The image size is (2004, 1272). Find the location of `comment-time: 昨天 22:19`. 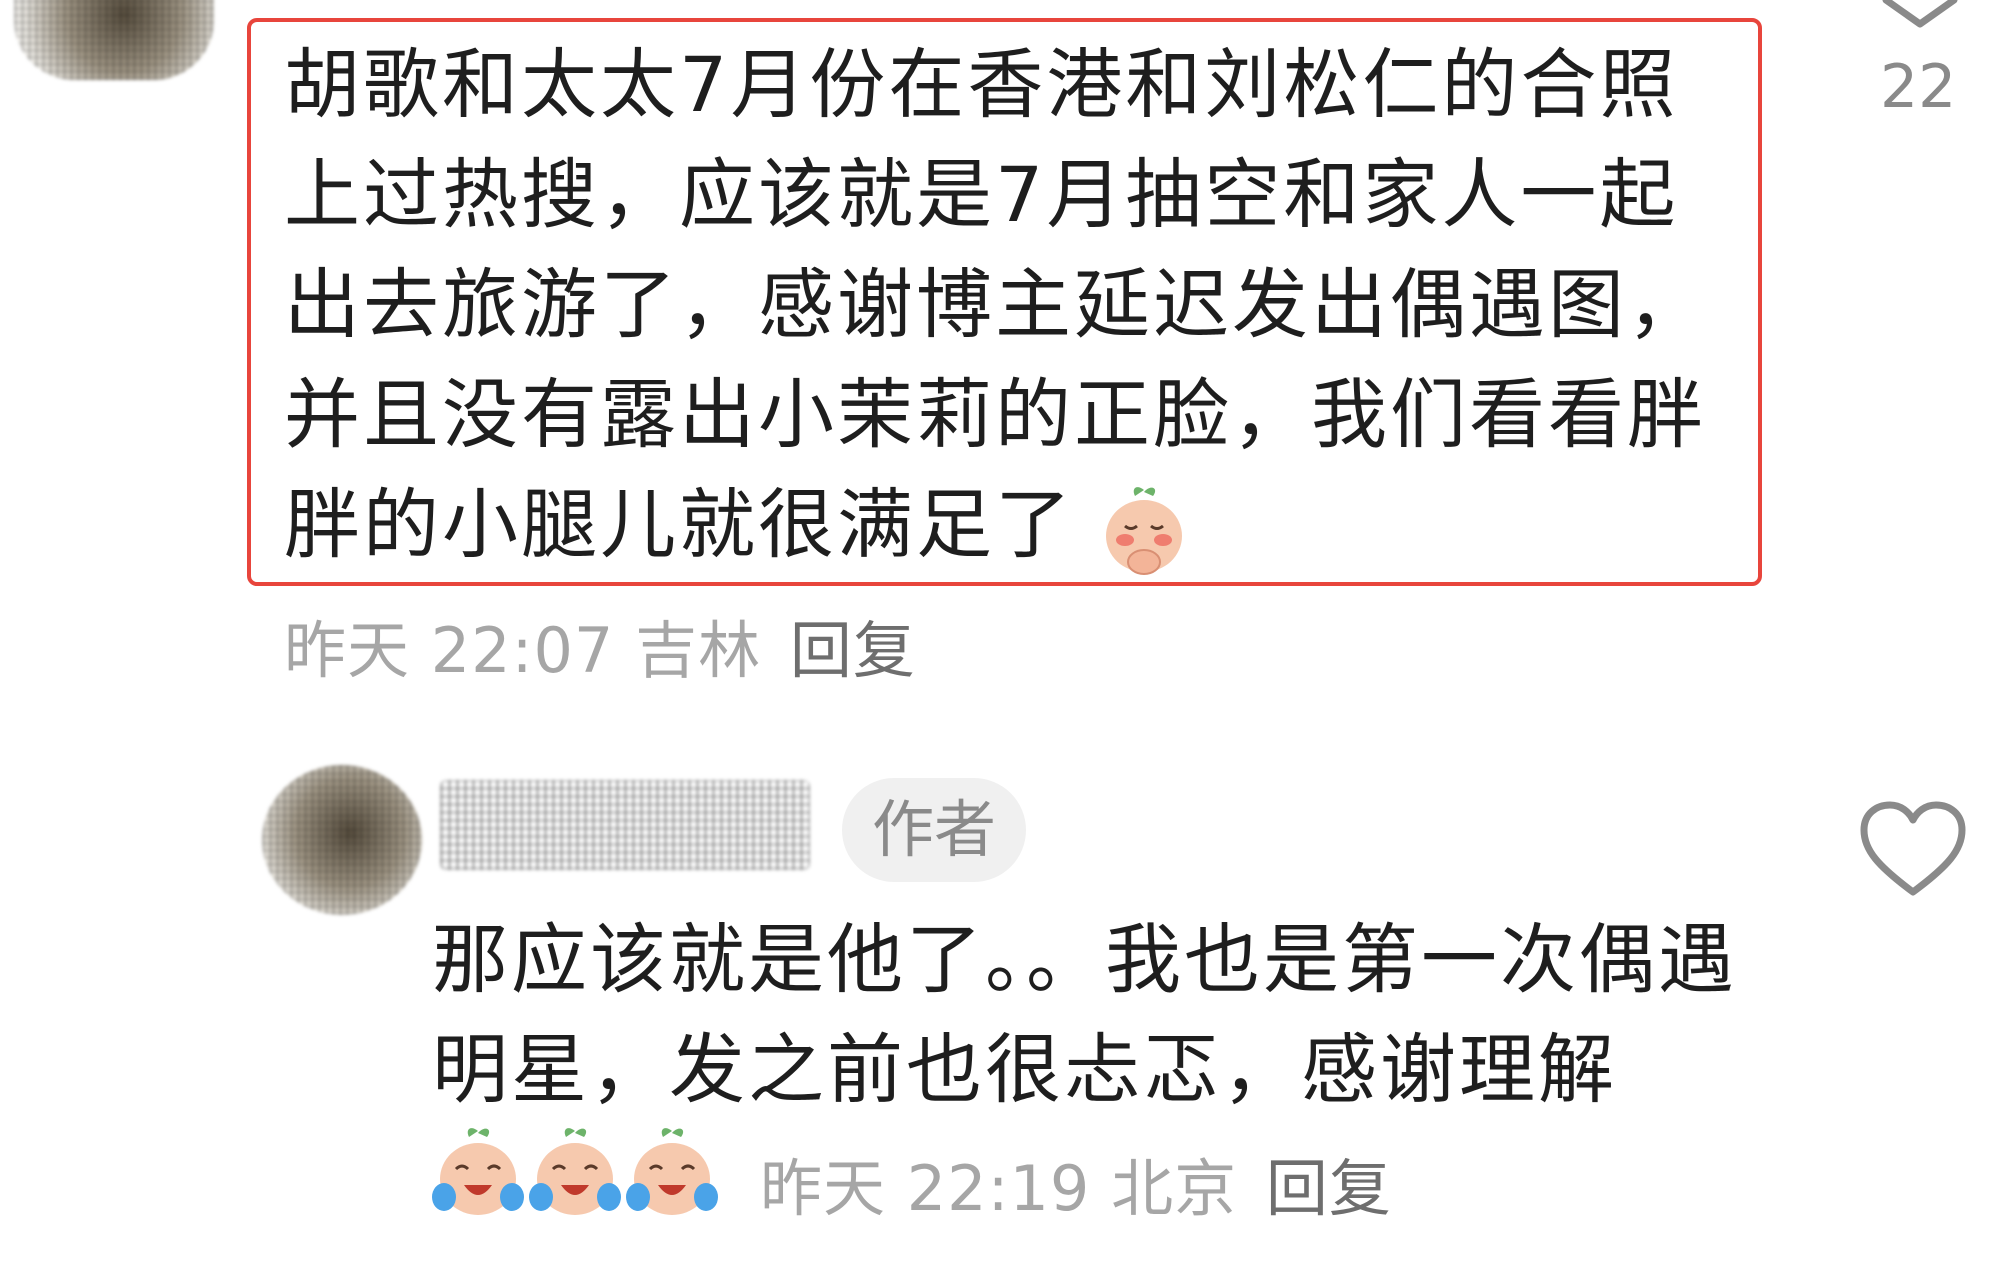

comment-time: 昨天 22:19 is located at coordinates (925, 1188).